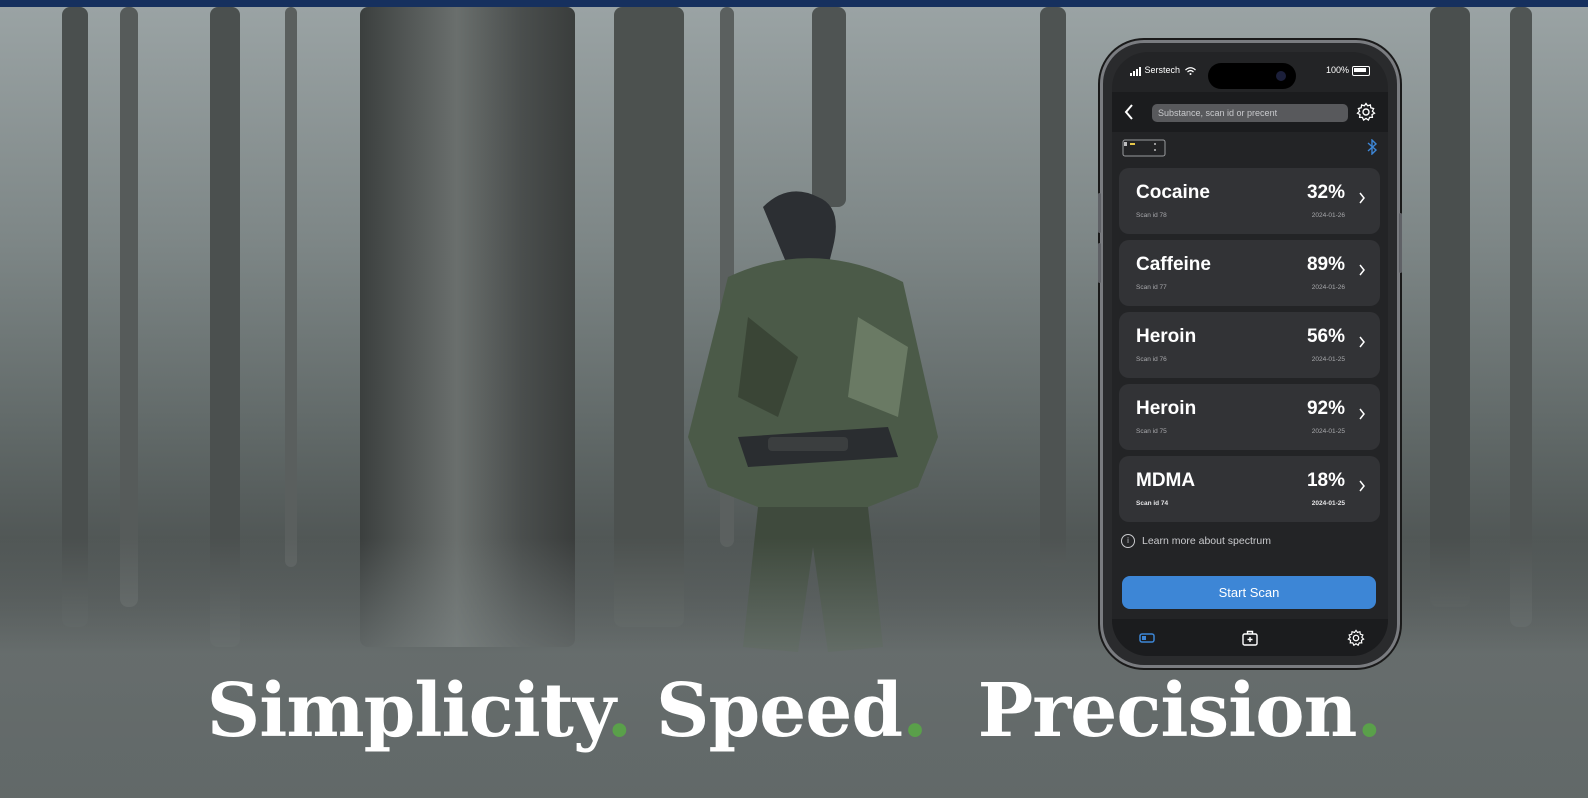 This screenshot has width=1588, height=798. I want to click on scanner-tab-icon, so click(1147, 638).